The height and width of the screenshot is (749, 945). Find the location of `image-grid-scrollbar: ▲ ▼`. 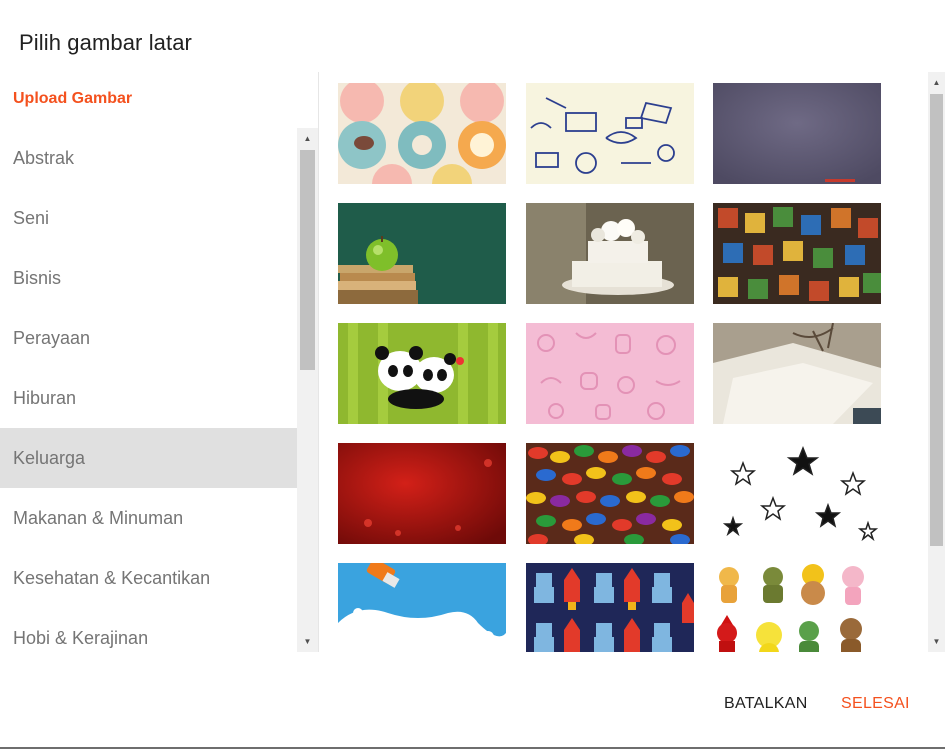

image-grid-scrollbar: ▲ ▼ is located at coordinates (936, 362).